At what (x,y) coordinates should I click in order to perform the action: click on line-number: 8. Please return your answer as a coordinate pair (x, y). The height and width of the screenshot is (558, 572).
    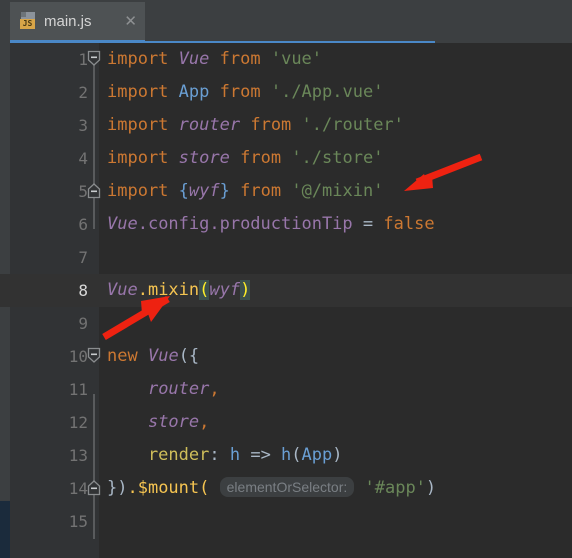
    Looking at the image, I should click on (83, 290).